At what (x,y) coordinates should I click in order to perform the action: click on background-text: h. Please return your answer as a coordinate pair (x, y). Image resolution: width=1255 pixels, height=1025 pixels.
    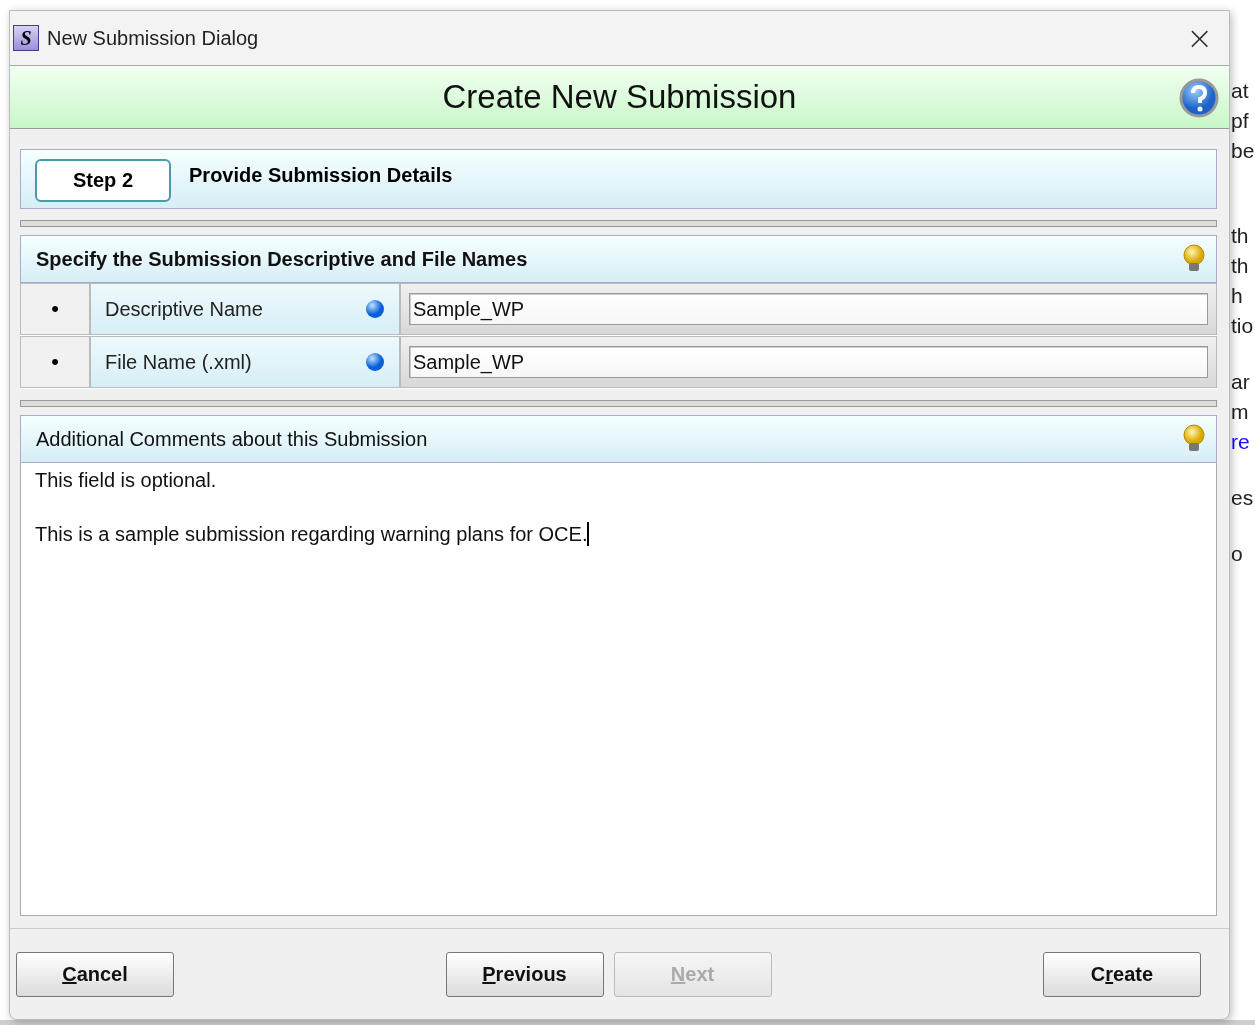
    Looking at the image, I should click on (1237, 296).